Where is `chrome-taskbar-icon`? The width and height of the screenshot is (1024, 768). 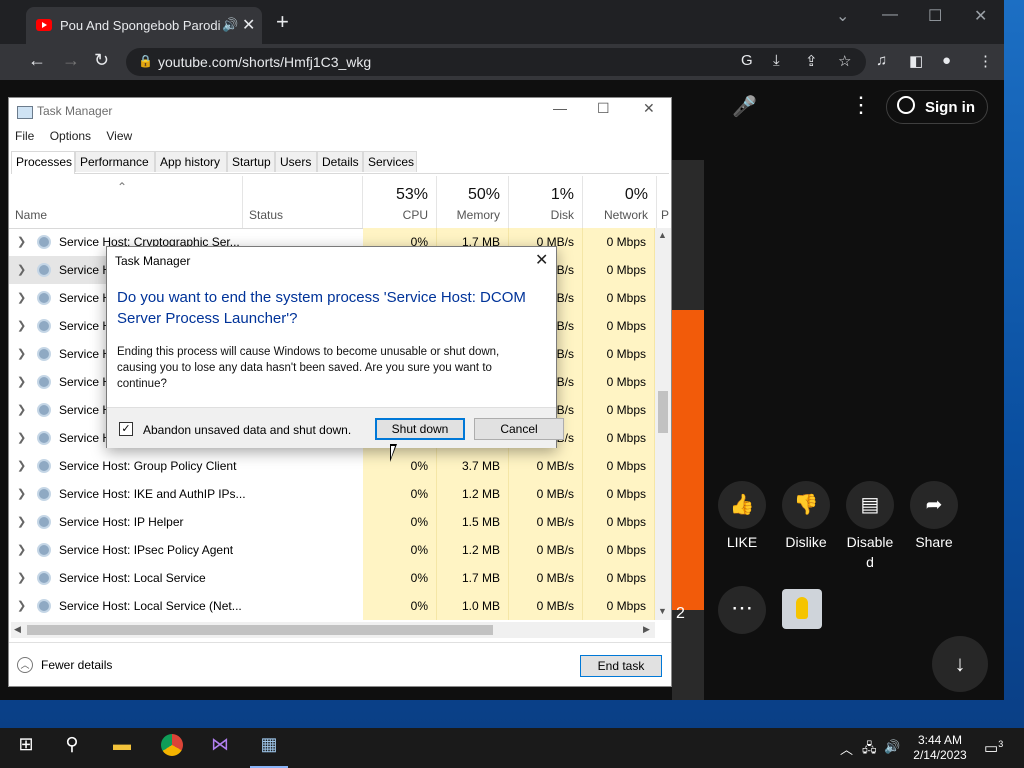
chrome-taskbar-icon is located at coordinates (172, 748).